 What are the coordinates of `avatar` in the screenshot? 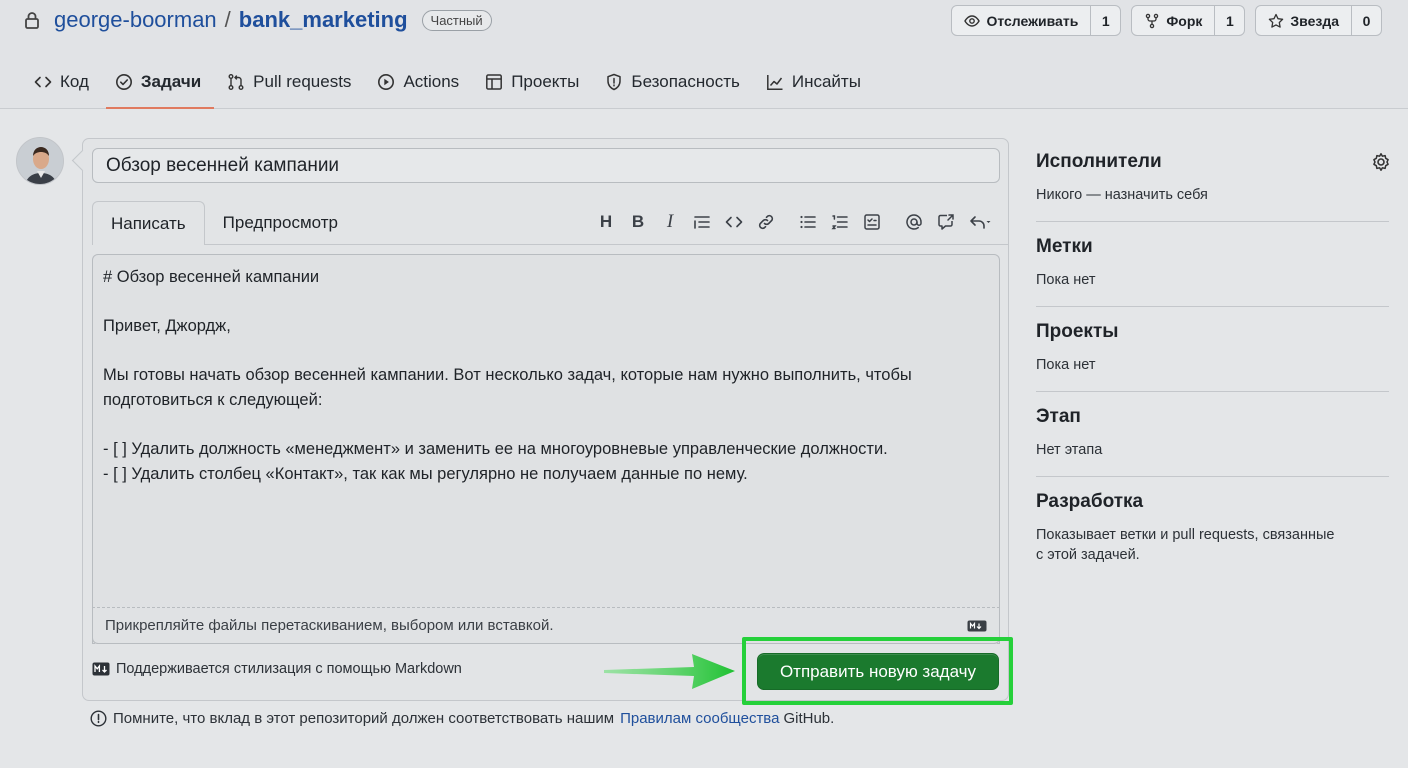 It's located at (40, 161).